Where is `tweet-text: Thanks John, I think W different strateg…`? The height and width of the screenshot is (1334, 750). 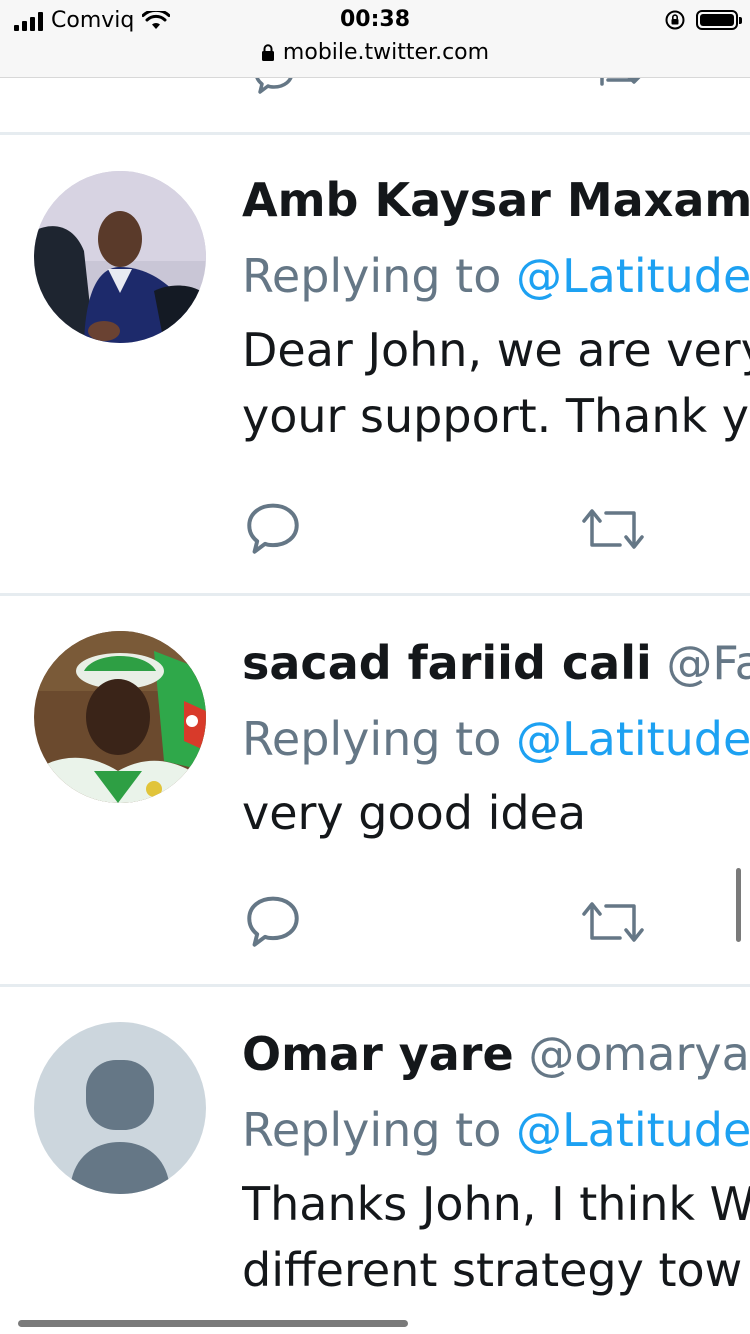 tweet-text: Thanks John, I think W different strateg… is located at coordinates (496, 1237).